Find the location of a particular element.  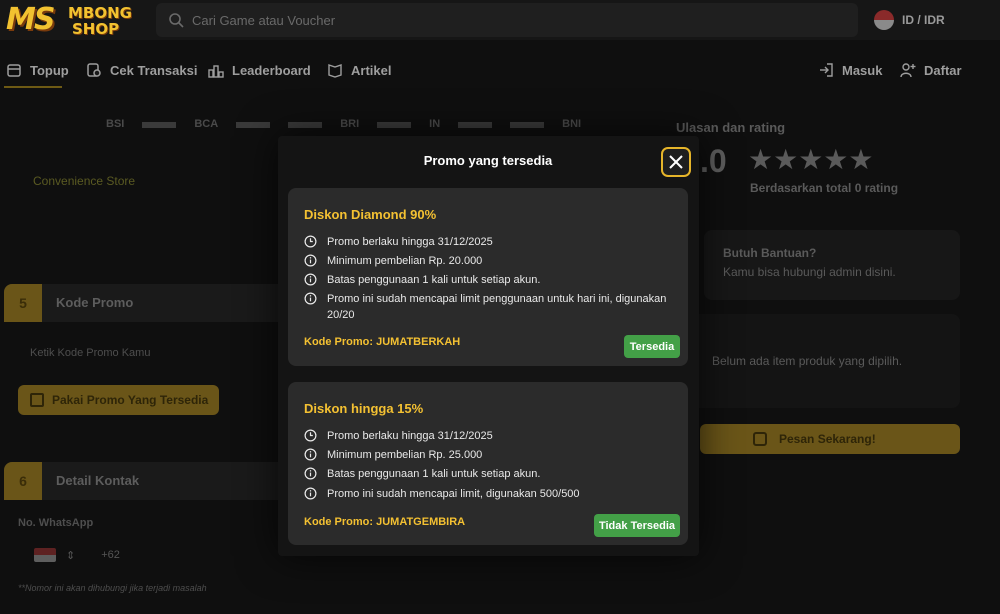

order-now-label: Pesan Sekarang! is located at coordinates (827, 439).